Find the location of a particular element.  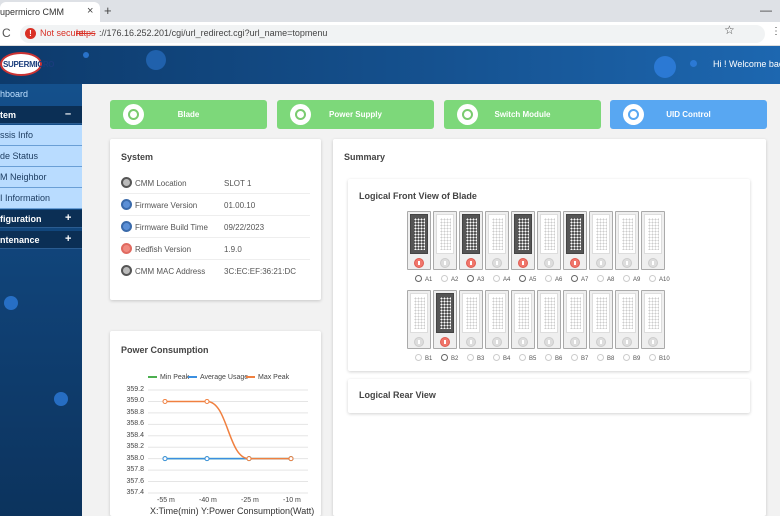

y-tick-label: 357.4 is located at coordinates (135, 492).